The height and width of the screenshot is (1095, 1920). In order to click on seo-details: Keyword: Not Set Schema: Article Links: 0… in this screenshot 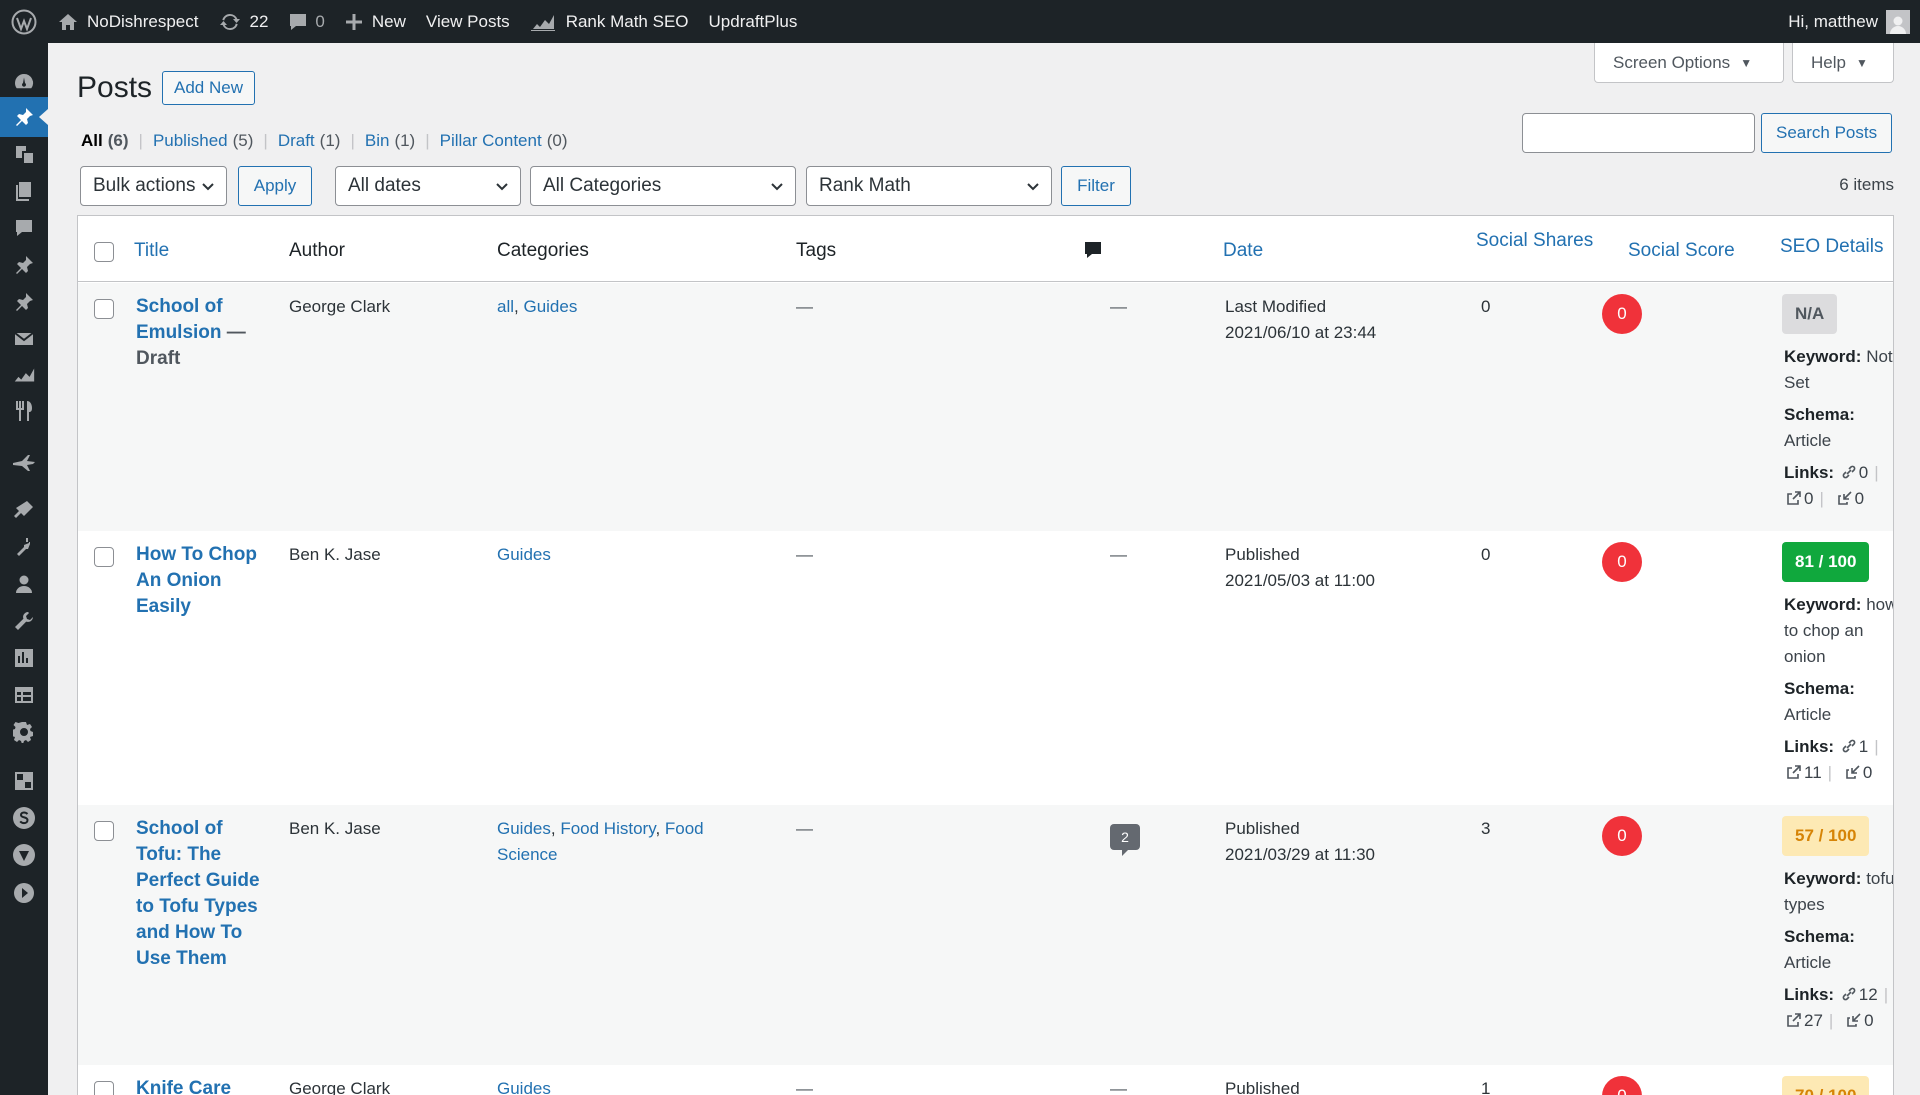, I will do `click(1838, 427)`.